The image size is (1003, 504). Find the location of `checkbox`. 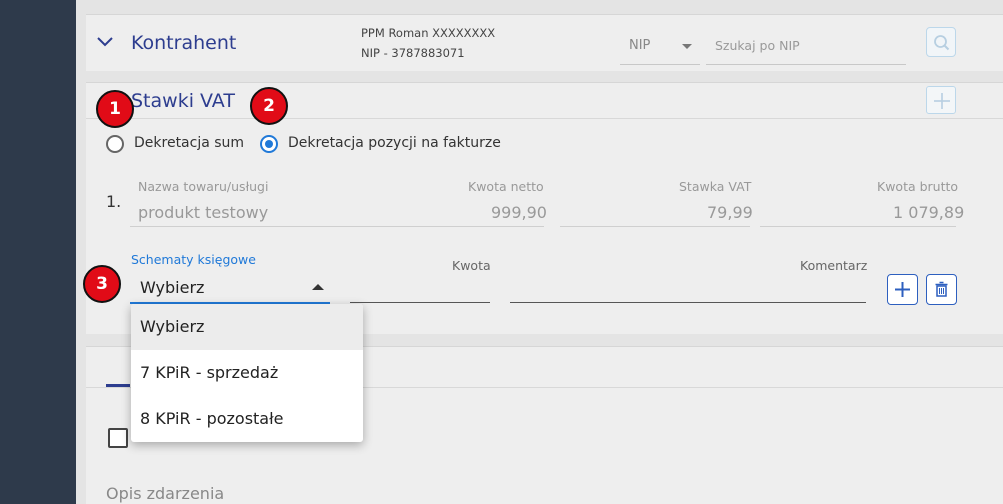

checkbox is located at coordinates (118, 438).